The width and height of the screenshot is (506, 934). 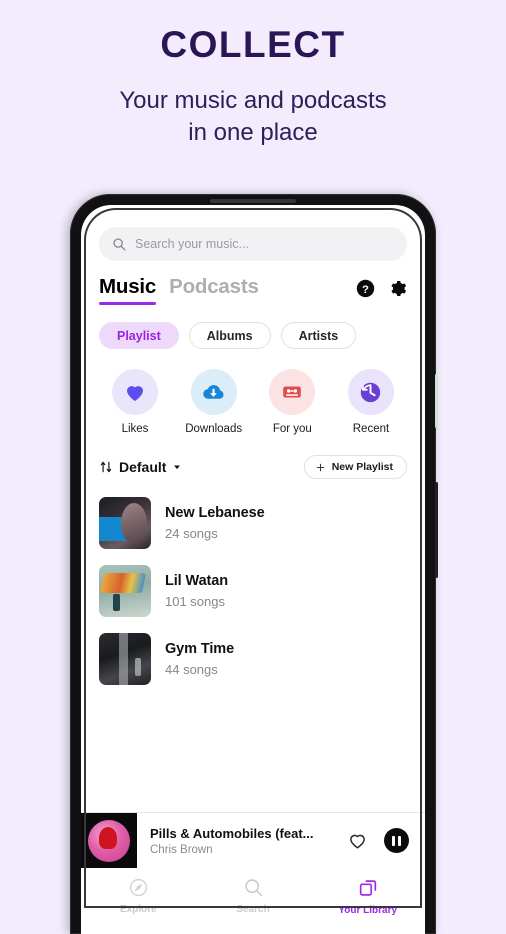 I want to click on pause-icon, so click(x=396, y=840).